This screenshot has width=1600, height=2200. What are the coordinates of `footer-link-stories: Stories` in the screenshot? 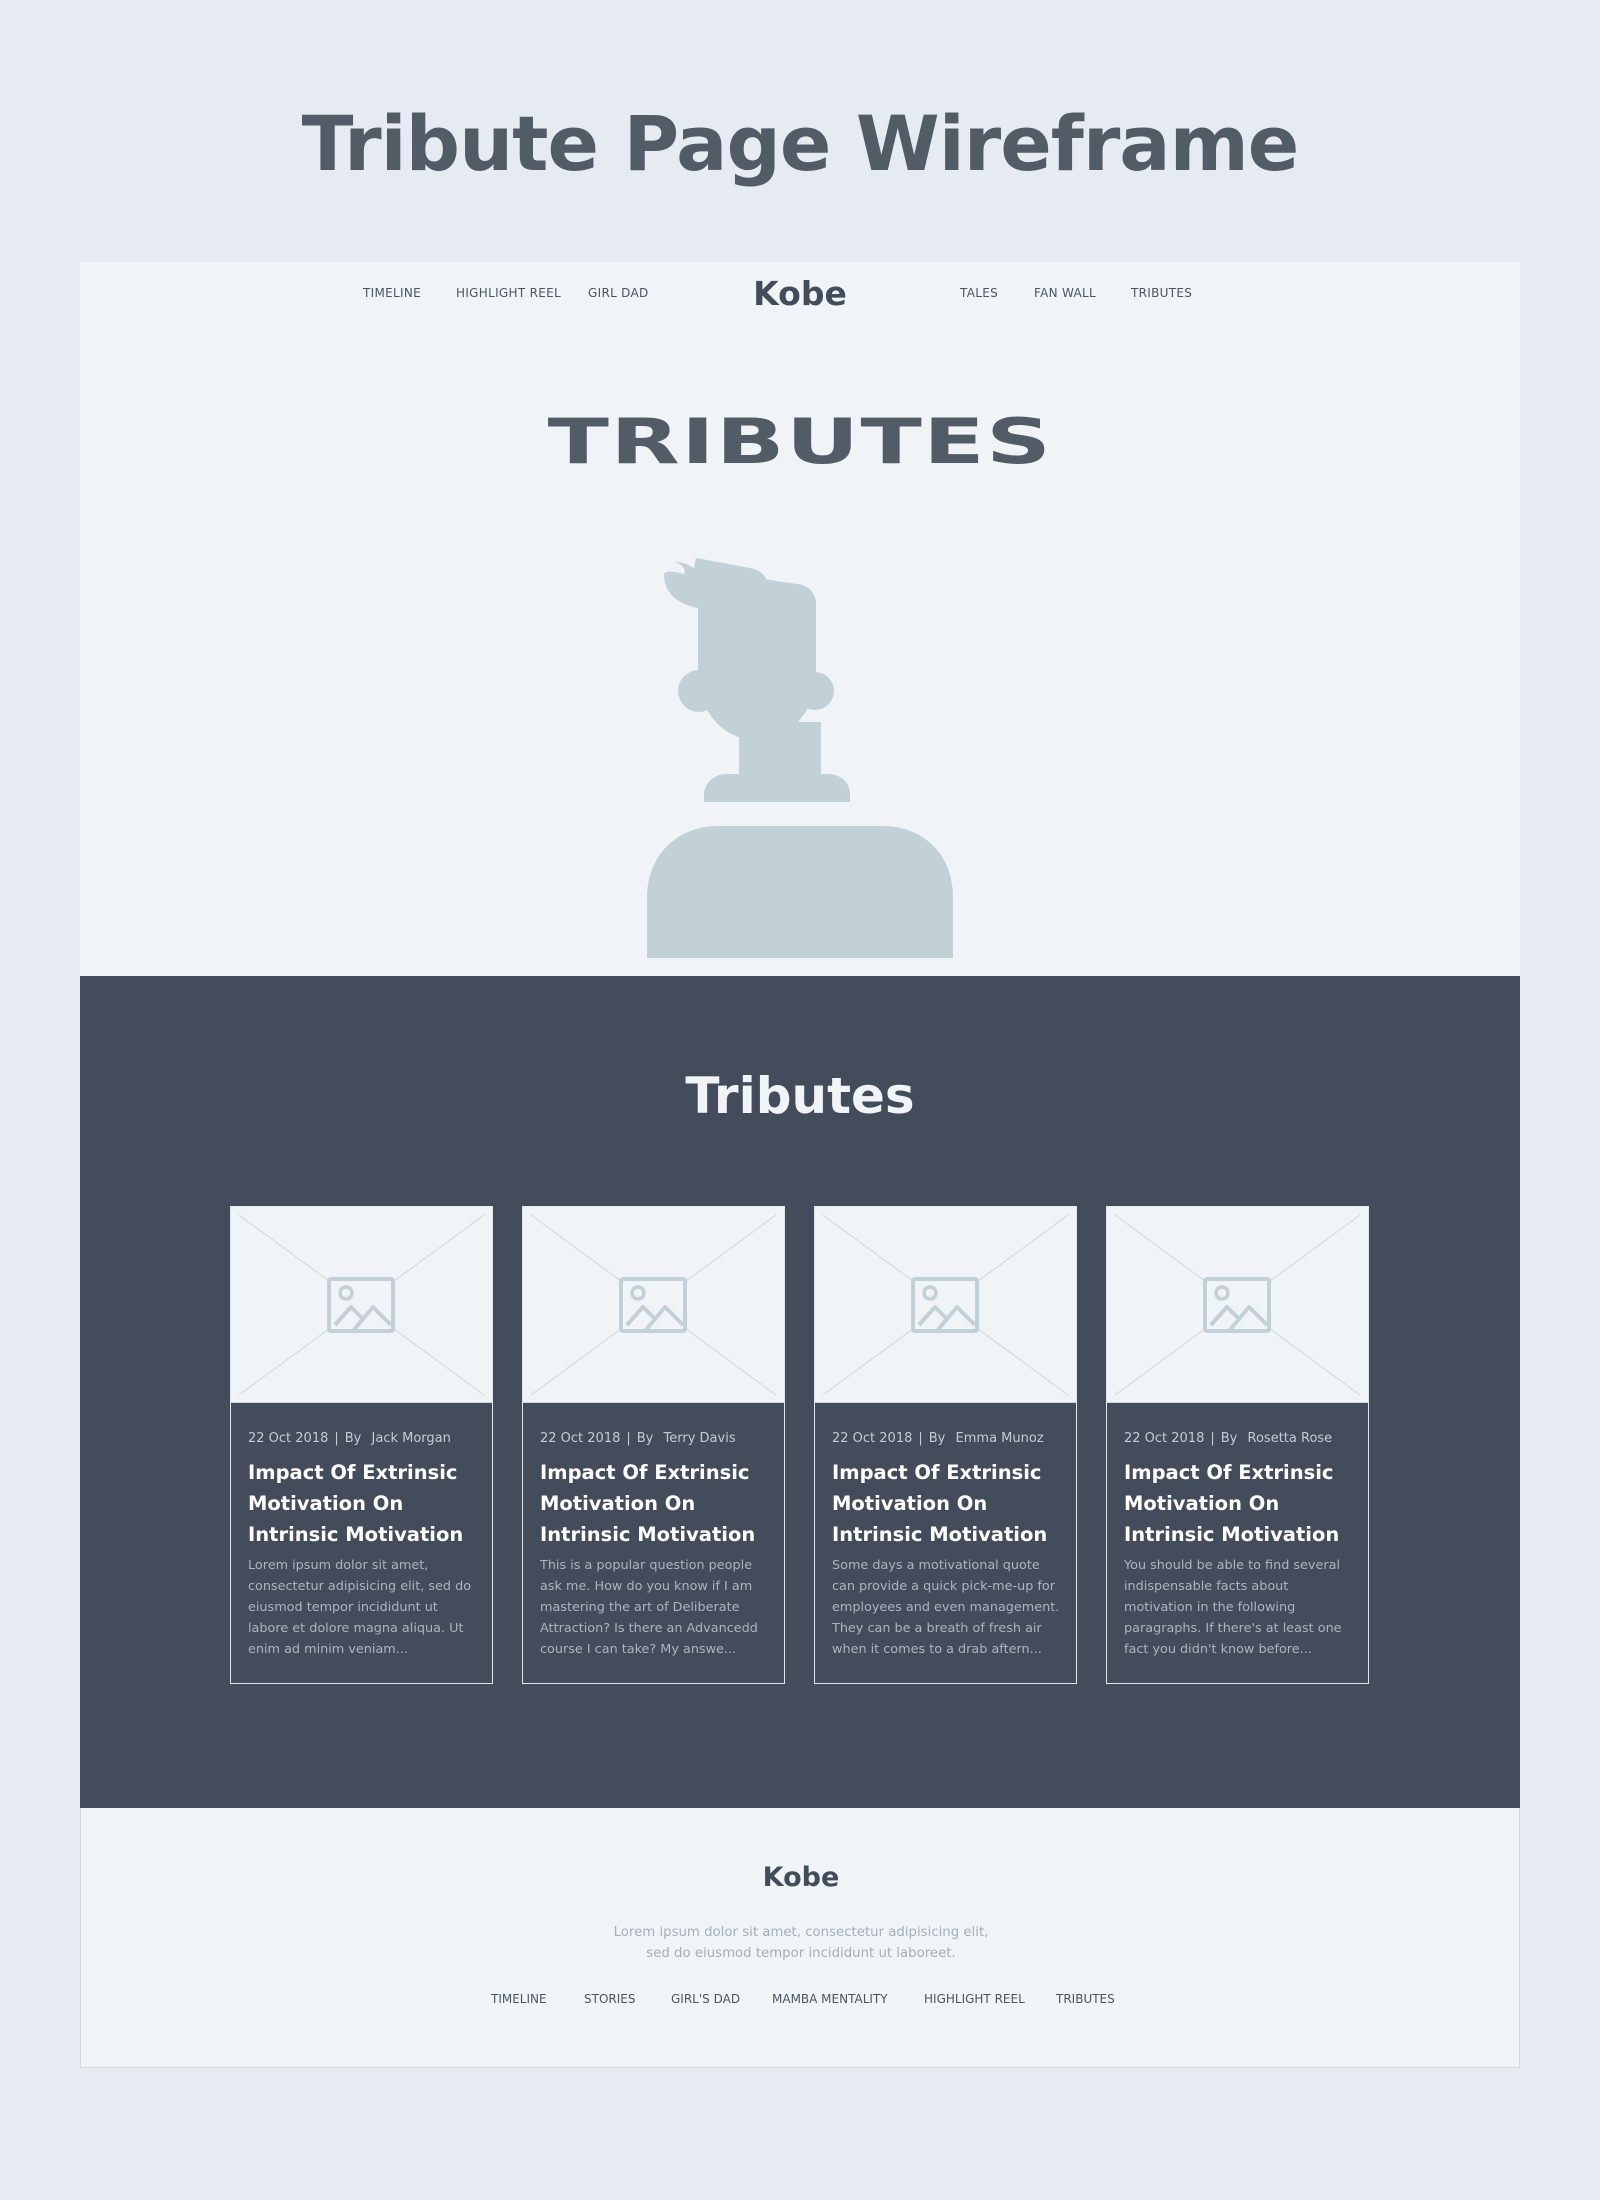 It's located at (609, 1999).